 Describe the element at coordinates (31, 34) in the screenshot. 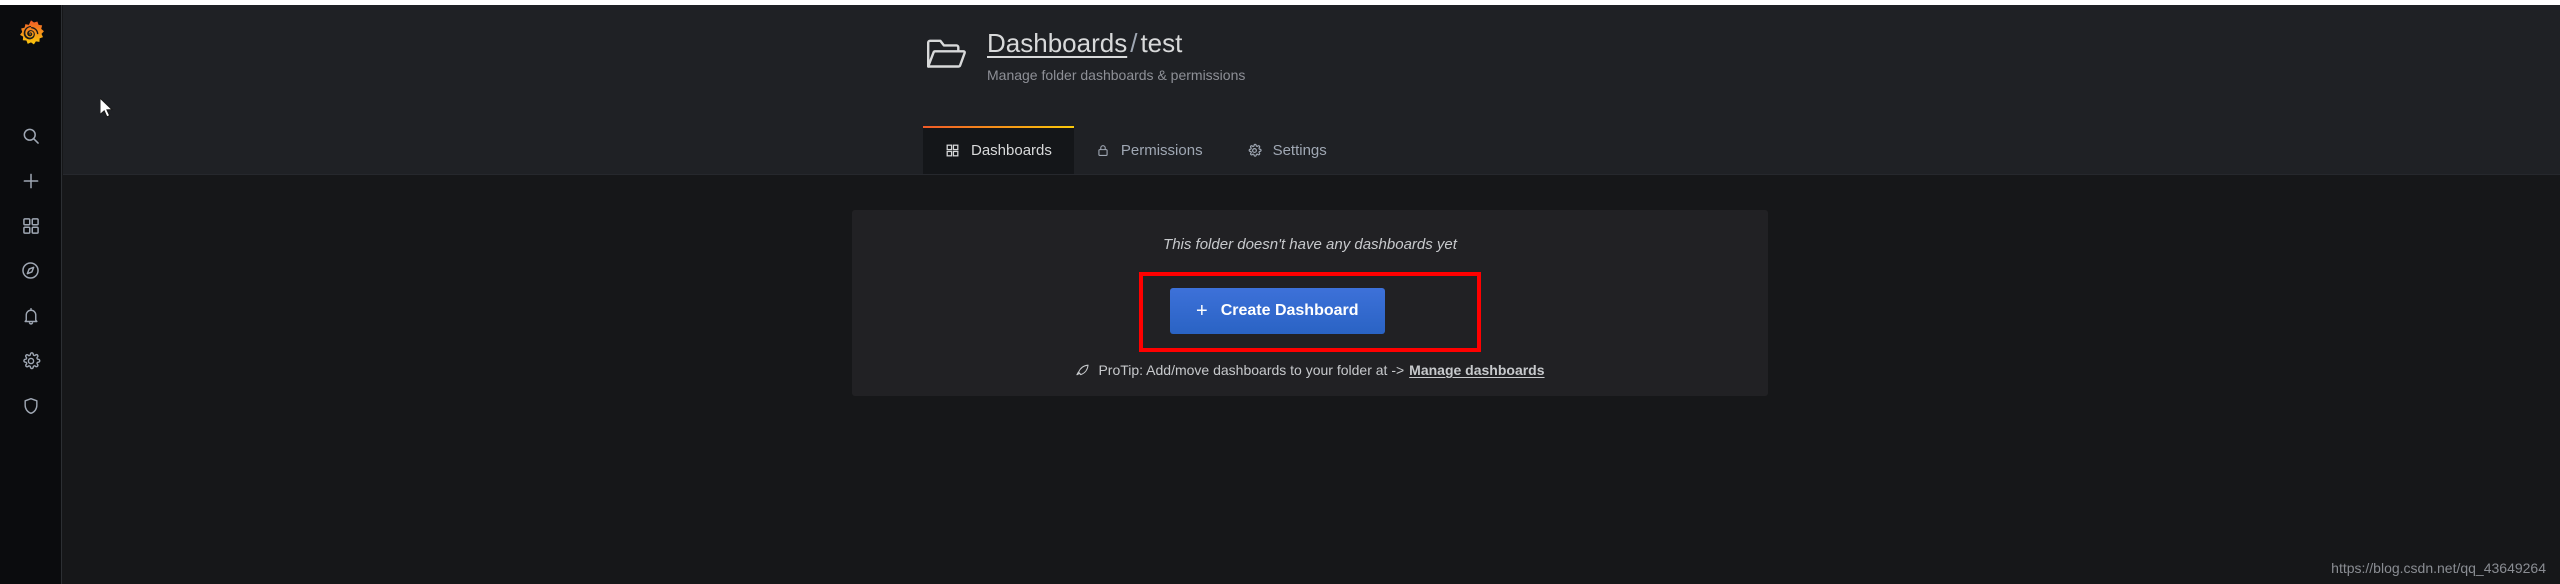

I see `grafana-logo` at that location.